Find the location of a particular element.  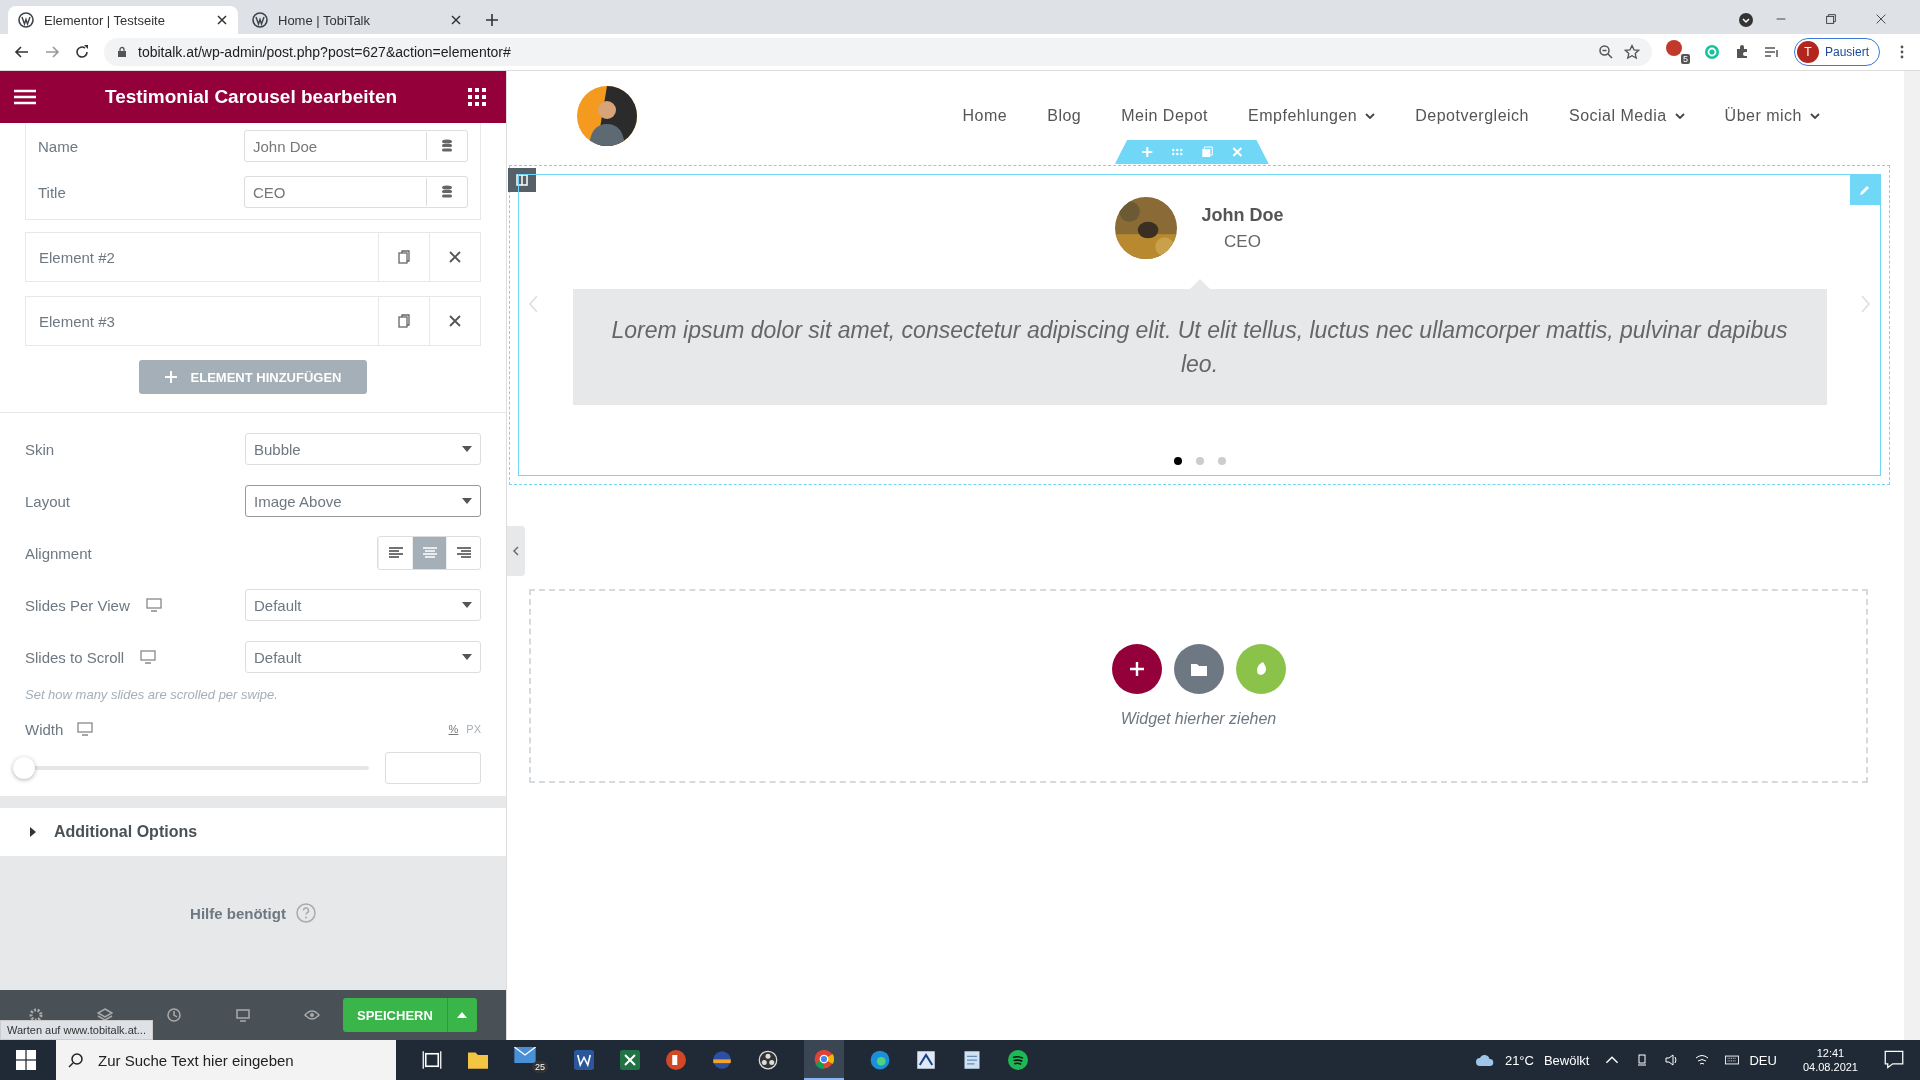

folder-icon is located at coordinates (478, 1060).